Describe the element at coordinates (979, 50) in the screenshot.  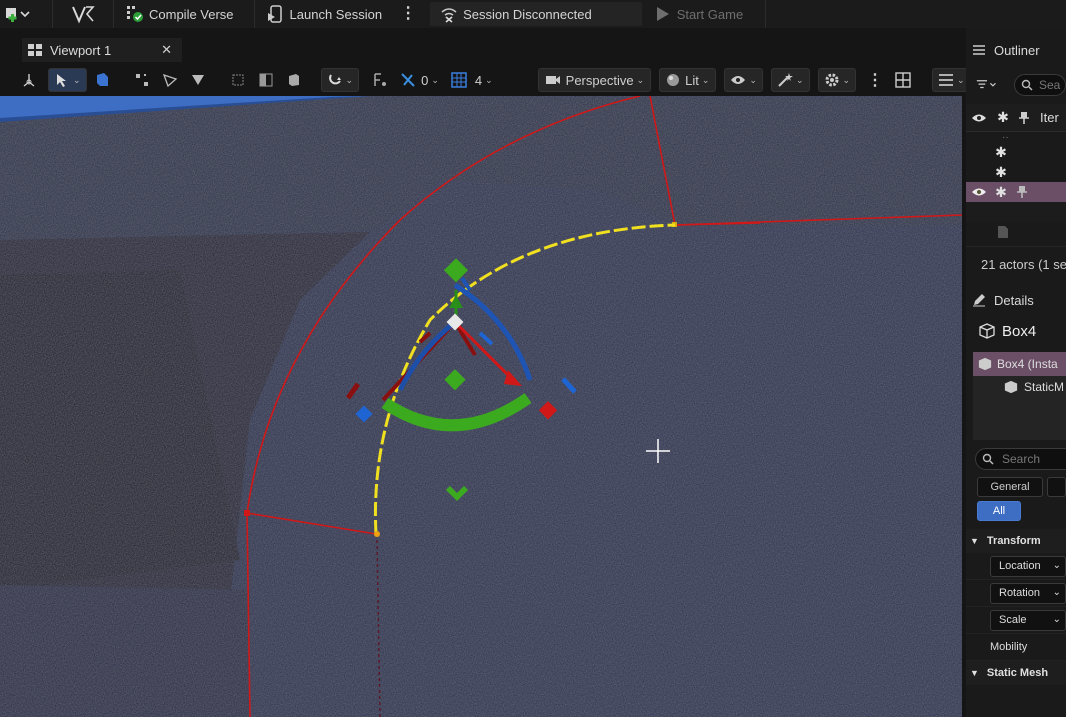
I see `outliner-icon` at that location.